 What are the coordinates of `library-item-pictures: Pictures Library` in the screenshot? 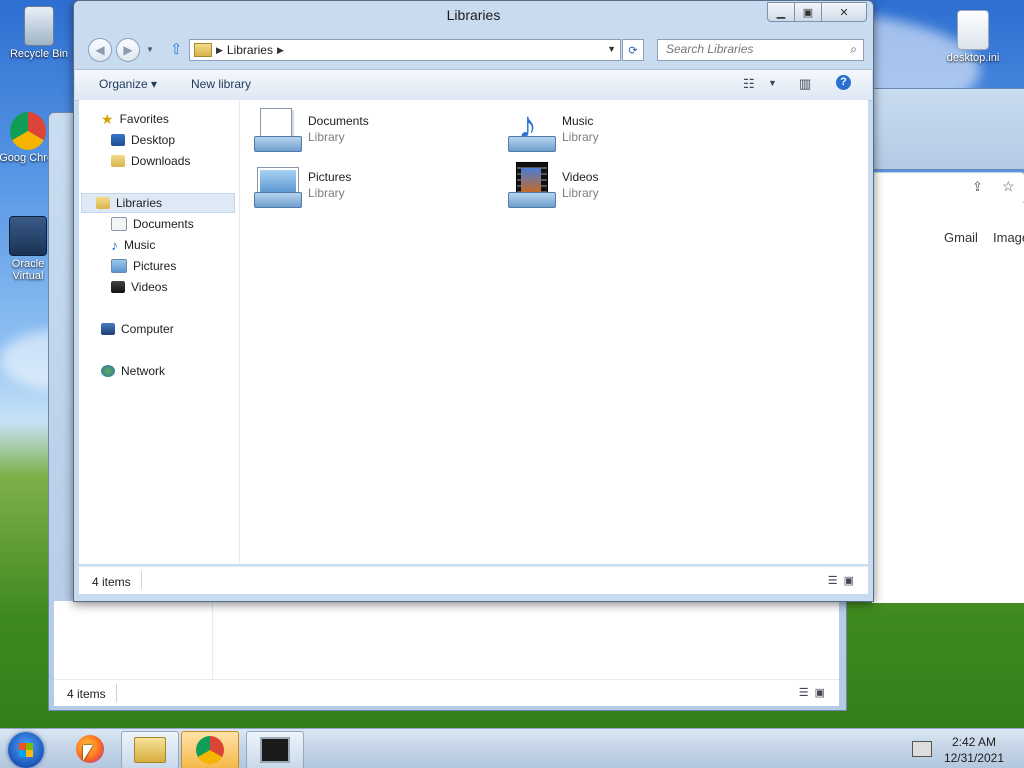 It's located at (302, 186).